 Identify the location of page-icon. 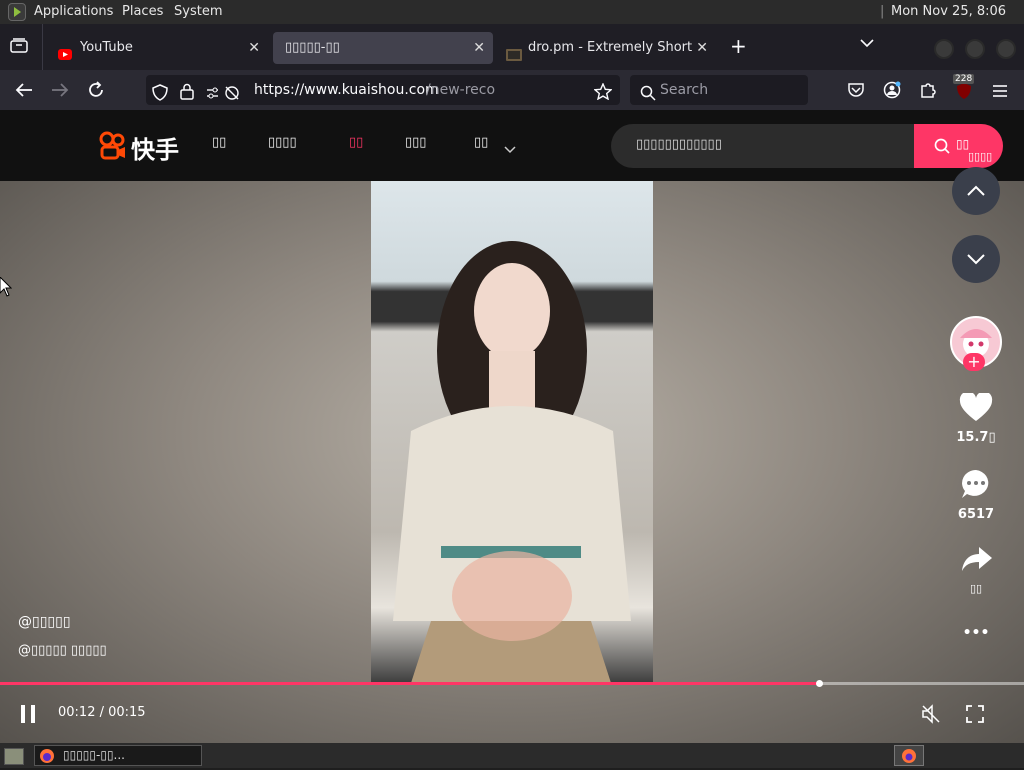
(514, 51).